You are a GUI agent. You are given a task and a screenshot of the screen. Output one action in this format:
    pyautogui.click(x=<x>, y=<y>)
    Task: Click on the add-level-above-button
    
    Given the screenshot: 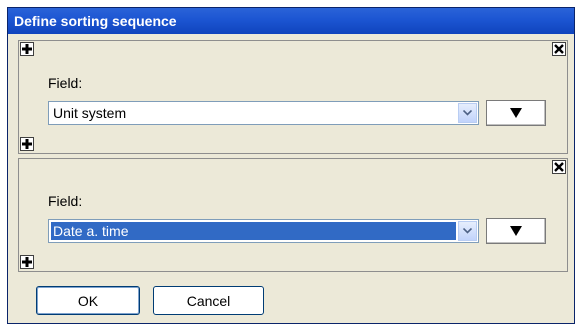 What is the action you would take?
    pyautogui.click(x=27, y=49)
    